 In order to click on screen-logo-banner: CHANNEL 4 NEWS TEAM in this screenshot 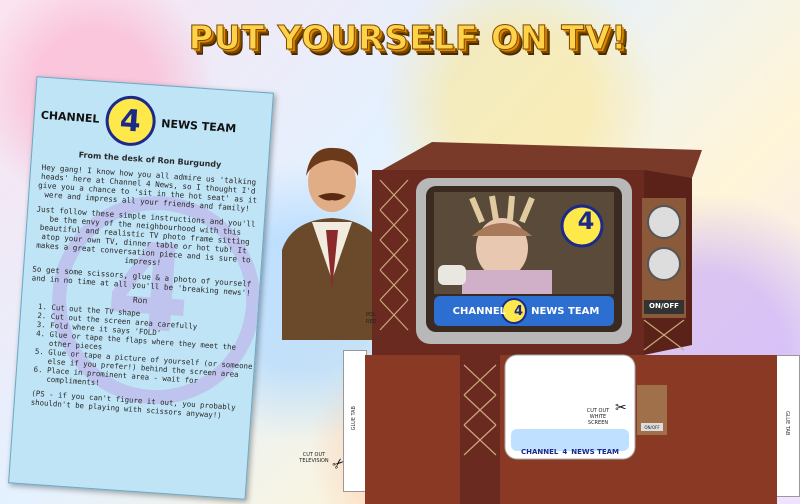, I will do `click(526, 311)`.